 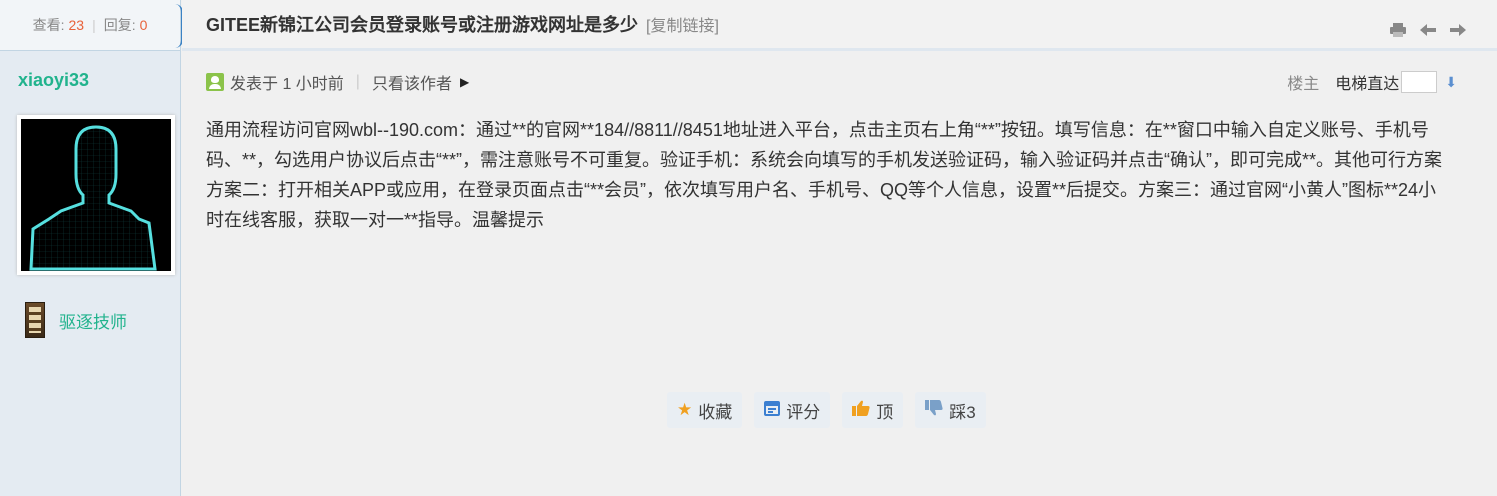 What do you see at coordinates (93, 320) in the screenshot?
I see `medal-label: 驱逐技师` at bounding box center [93, 320].